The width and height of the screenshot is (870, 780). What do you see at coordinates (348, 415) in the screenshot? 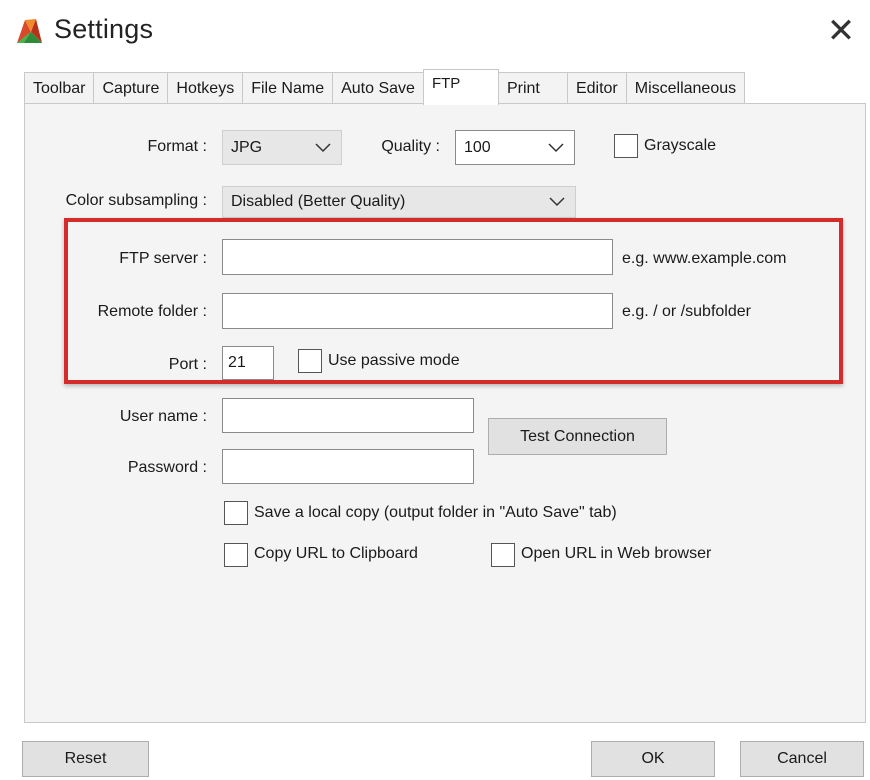
I see `user-name-input` at bounding box center [348, 415].